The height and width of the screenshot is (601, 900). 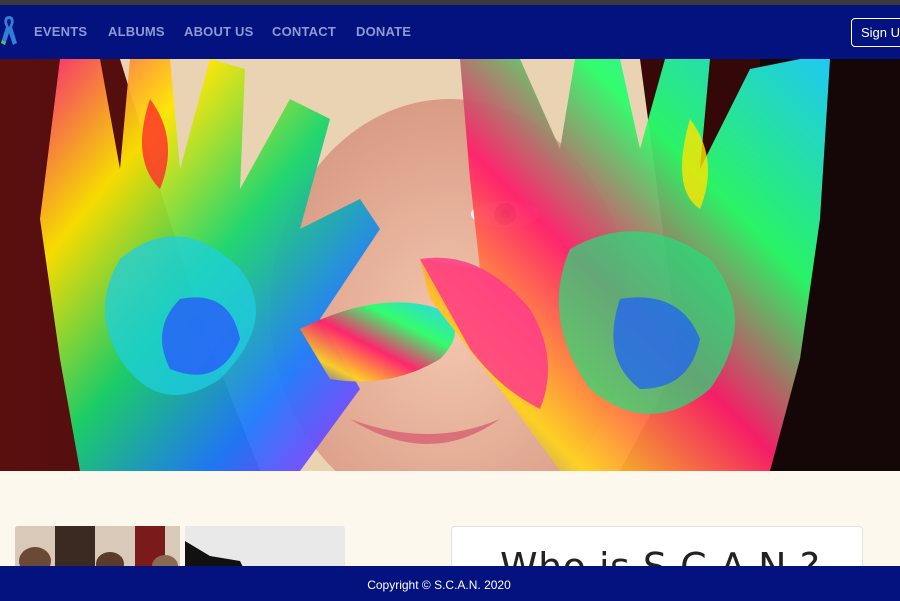 What do you see at coordinates (875, 32) in the screenshot?
I see `sign-up-button: Sign Up` at bounding box center [875, 32].